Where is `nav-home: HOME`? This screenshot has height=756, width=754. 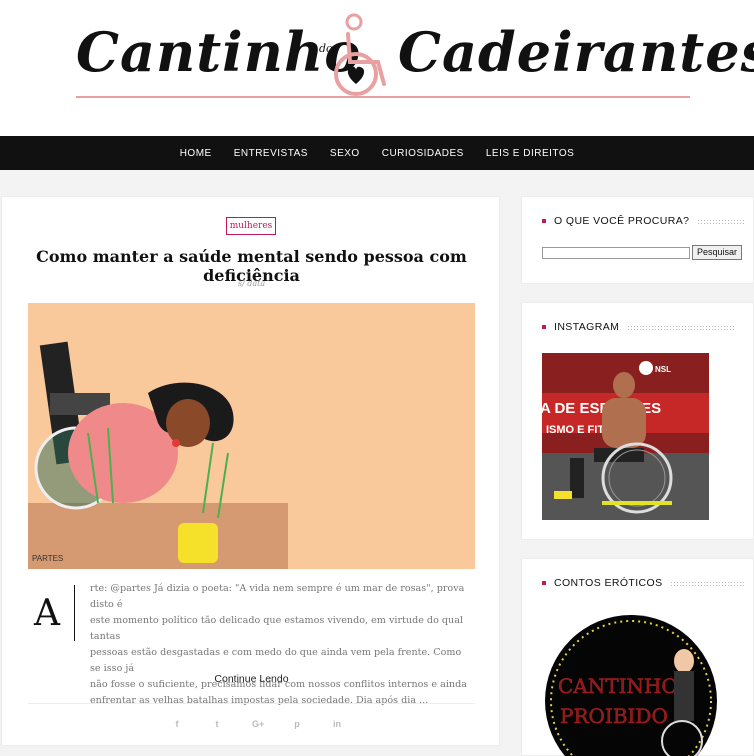 nav-home: HOME is located at coordinates (196, 153).